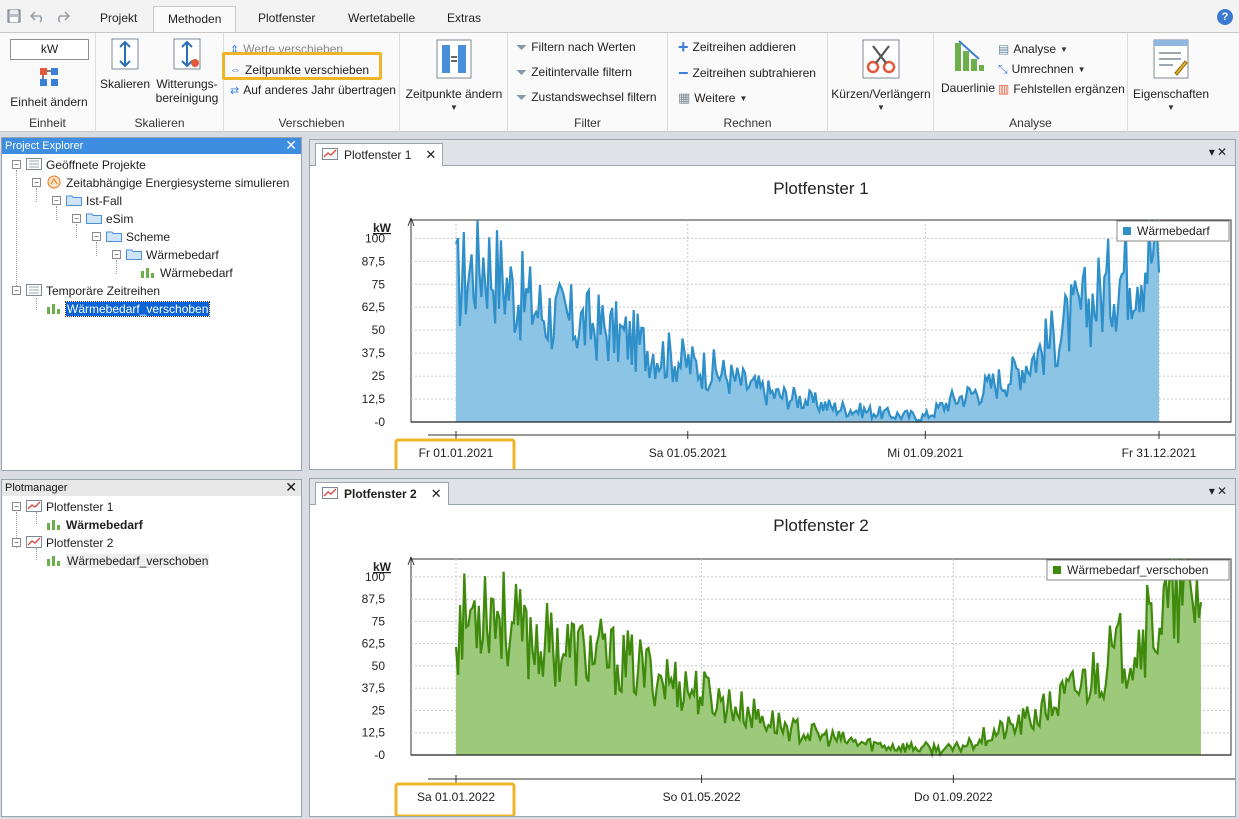 The width and height of the screenshot is (1239, 819). I want to click on plot-2-tab: Plotfenster 2 ✕, so click(382, 493).